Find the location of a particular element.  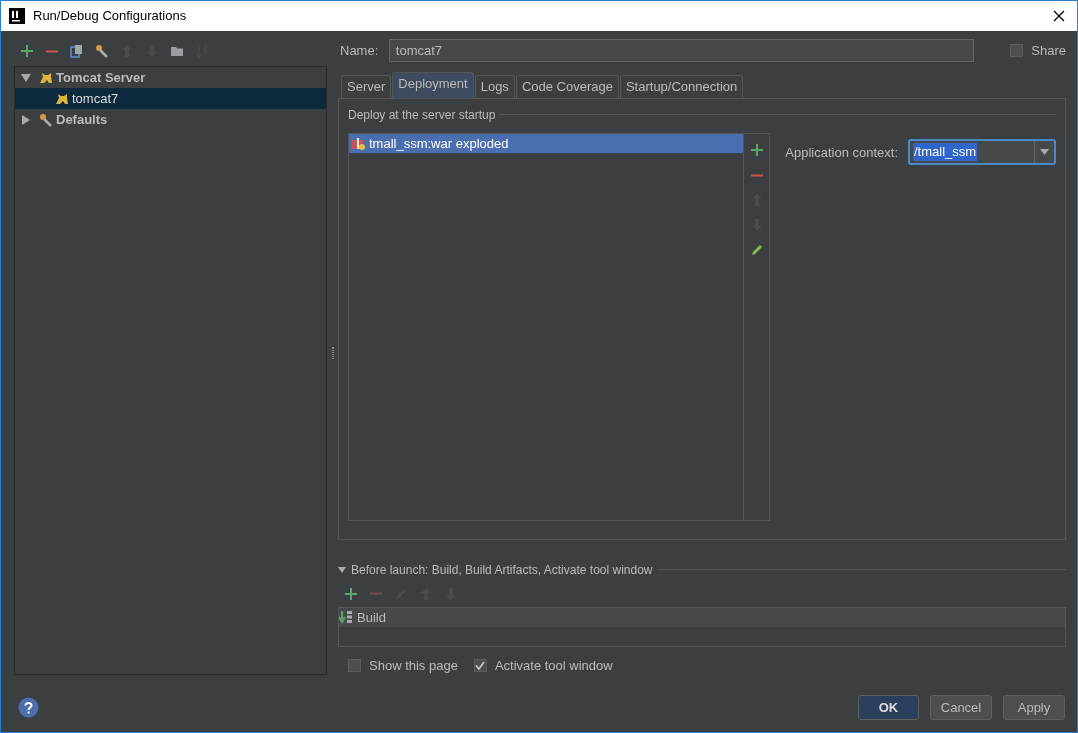

artifact-row: tmall_ssm:war exploded is located at coordinates (546, 143).